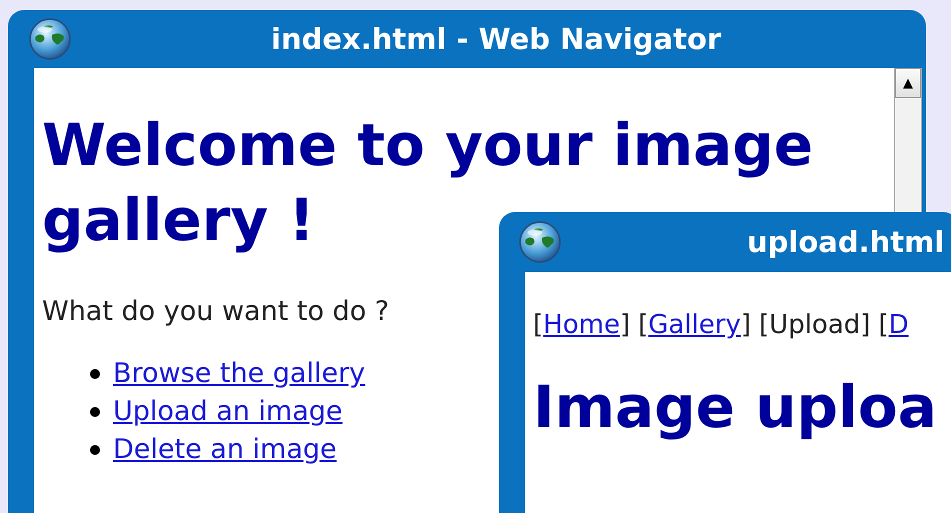 The height and width of the screenshot is (513, 951). I want to click on page-heading: Welcome to your image, so click(428, 145).